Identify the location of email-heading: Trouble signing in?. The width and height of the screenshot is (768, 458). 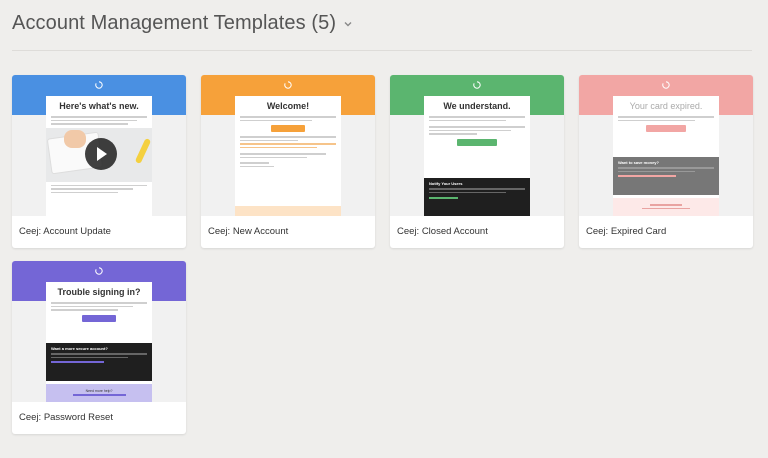
(99, 292).